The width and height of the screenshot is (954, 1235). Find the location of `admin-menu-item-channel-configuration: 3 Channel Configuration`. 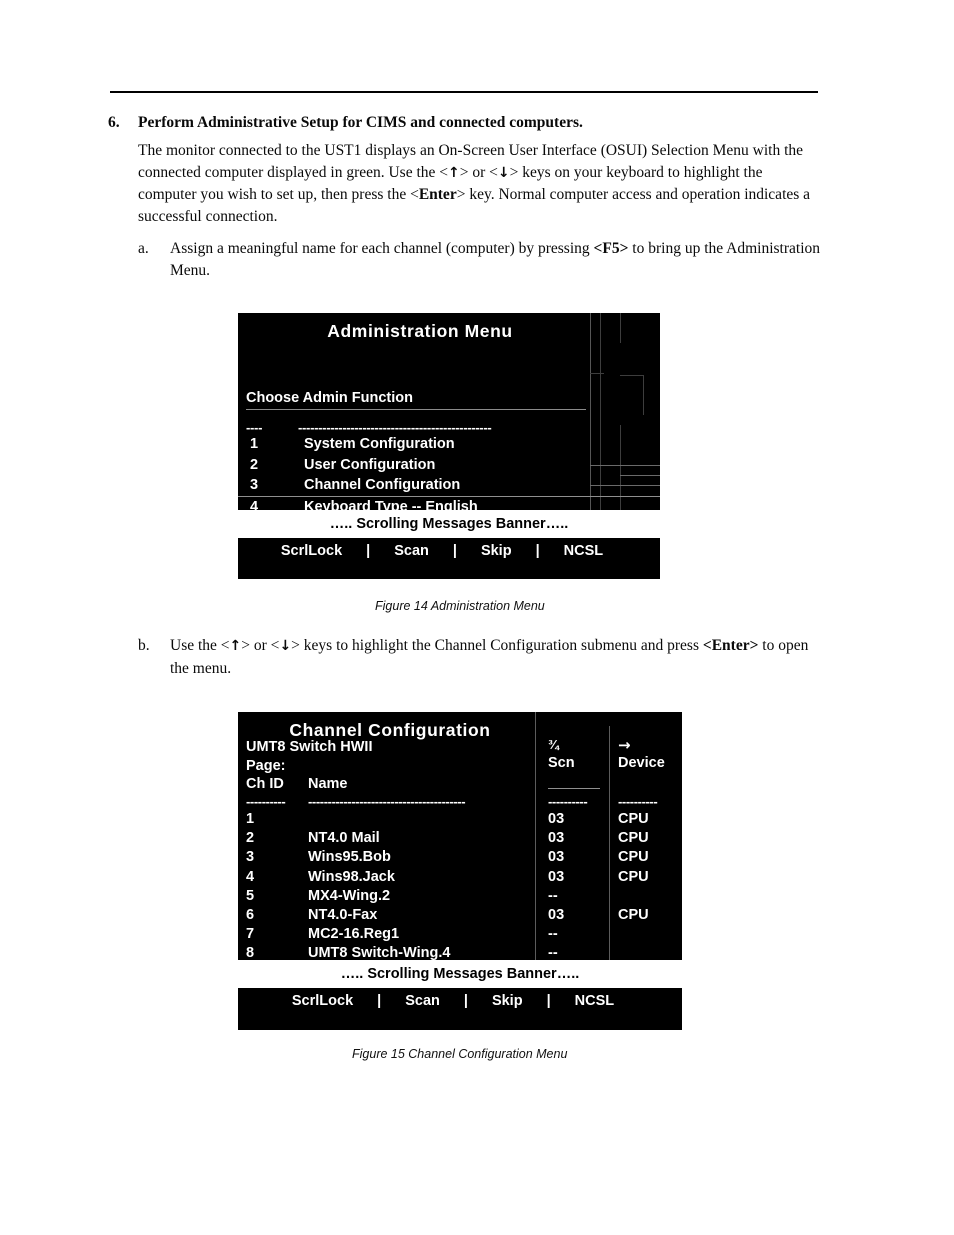

admin-menu-item-channel-configuration: 3 Channel Configuration is located at coordinates (449, 485).